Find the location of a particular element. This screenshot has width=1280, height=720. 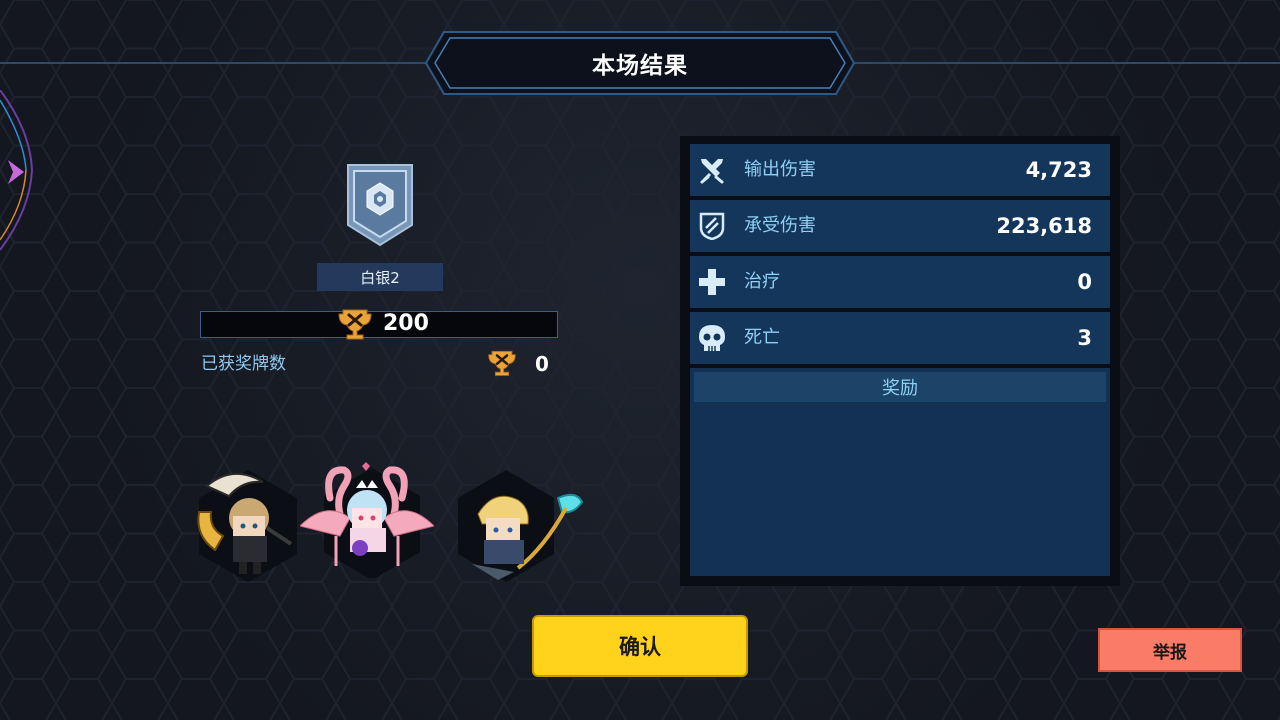

shield-icon is located at coordinates (712, 226).